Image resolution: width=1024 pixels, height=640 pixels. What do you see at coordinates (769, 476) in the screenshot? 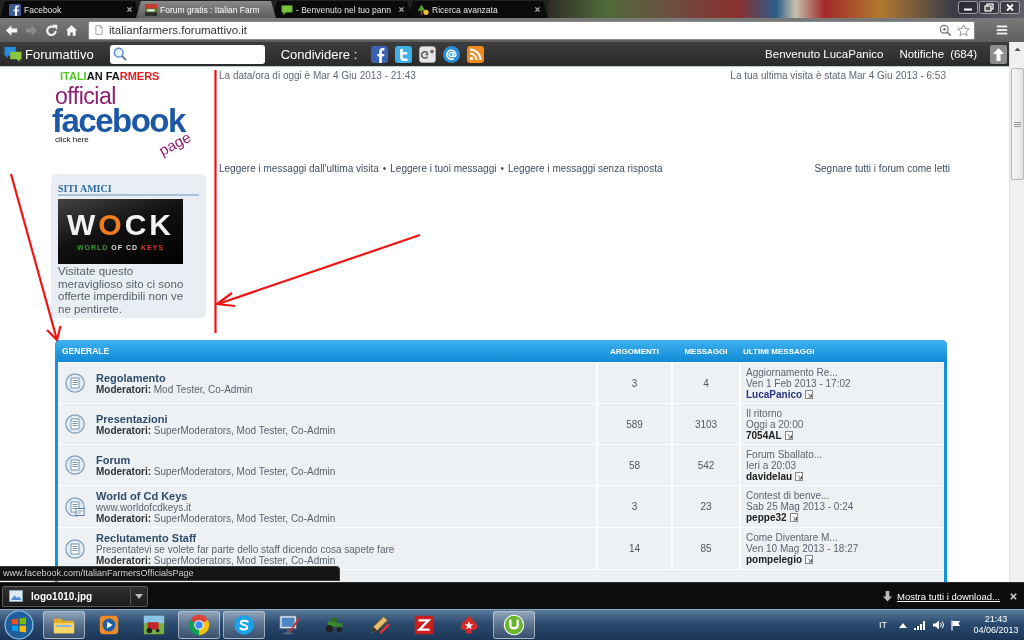
I see `username-link: davidelau` at bounding box center [769, 476].